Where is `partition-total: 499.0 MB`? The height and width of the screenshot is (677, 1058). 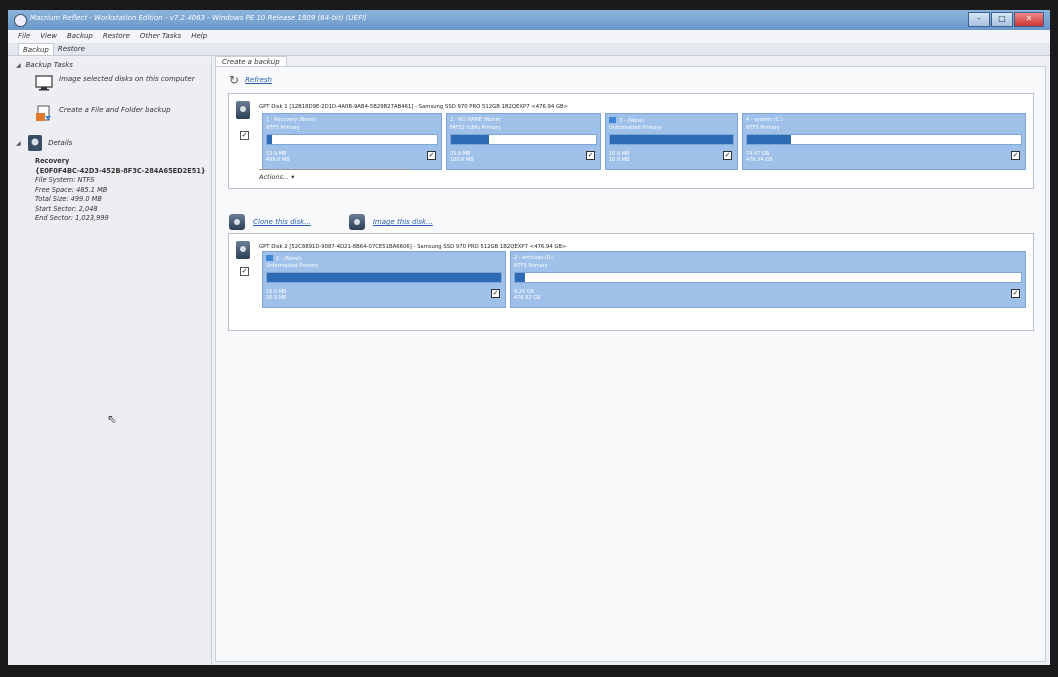 partition-total: 499.0 MB is located at coordinates (278, 160).